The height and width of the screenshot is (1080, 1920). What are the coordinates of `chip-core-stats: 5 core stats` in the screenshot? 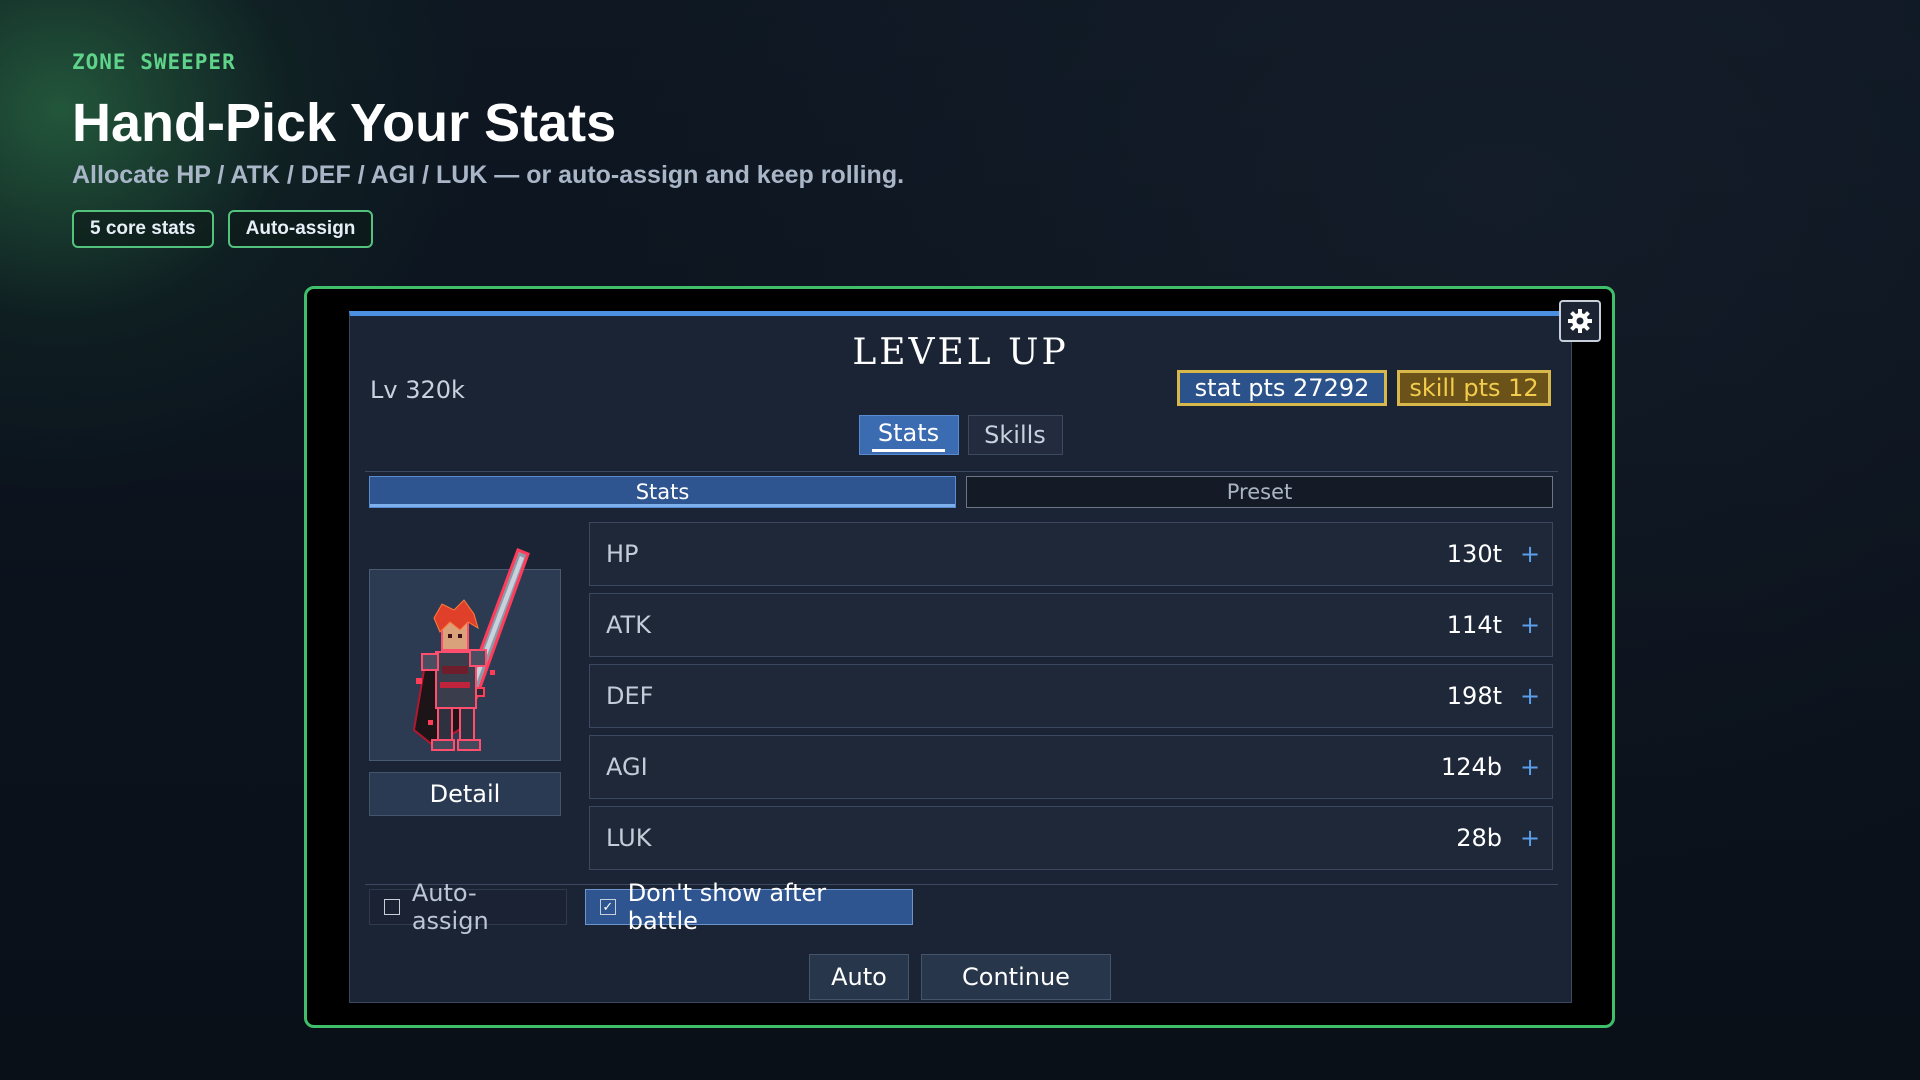 It's located at (143, 229).